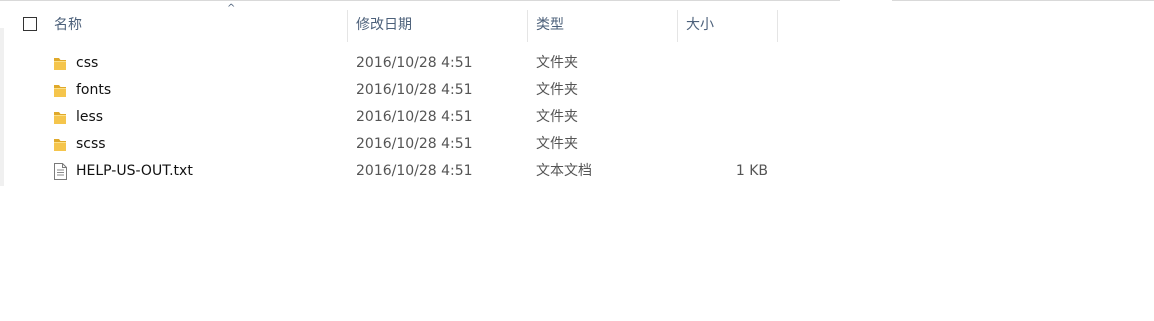  What do you see at coordinates (564, 171) in the screenshot?
I see `file-type: 文本文档` at bounding box center [564, 171].